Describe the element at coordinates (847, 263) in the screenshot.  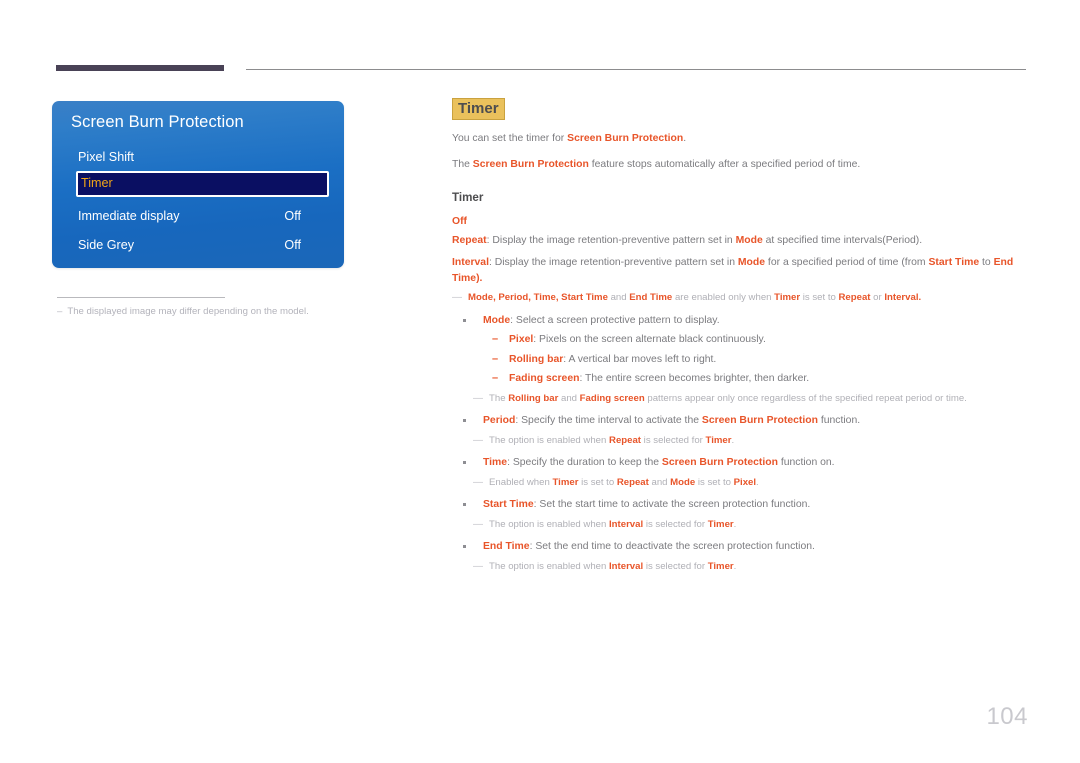
I see `option-interval-text-2: for a specified period of time (from` at that location.